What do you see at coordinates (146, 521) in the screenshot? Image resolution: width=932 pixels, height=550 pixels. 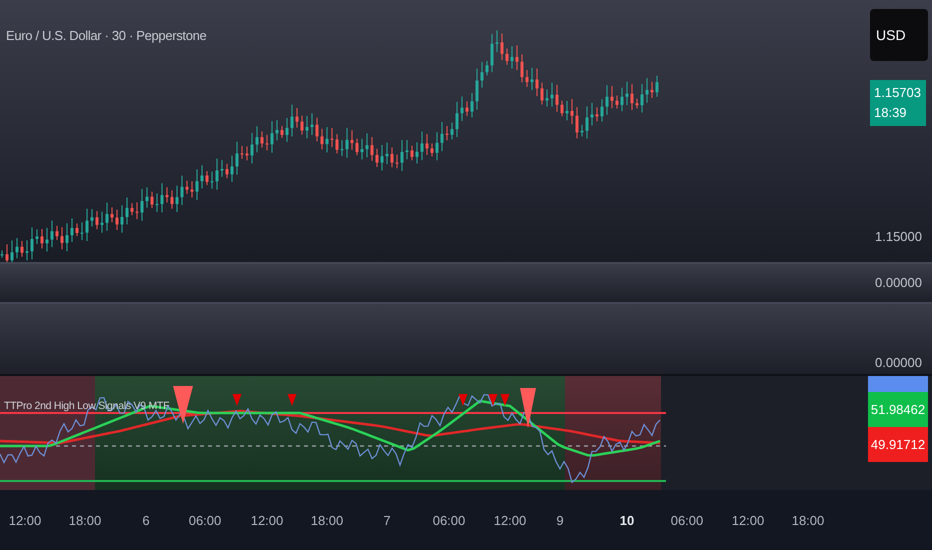 I see `time-axis-label: 6` at bounding box center [146, 521].